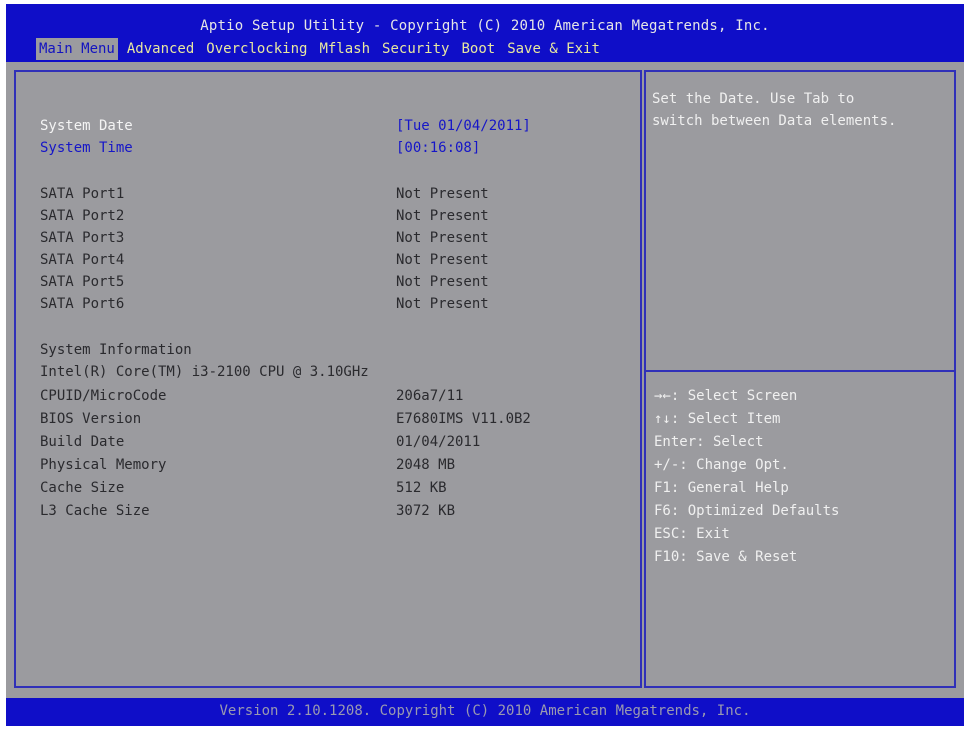  What do you see at coordinates (426, 465) in the screenshot?
I see `physical-memory-value: 2048 MB` at bounding box center [426, 465].